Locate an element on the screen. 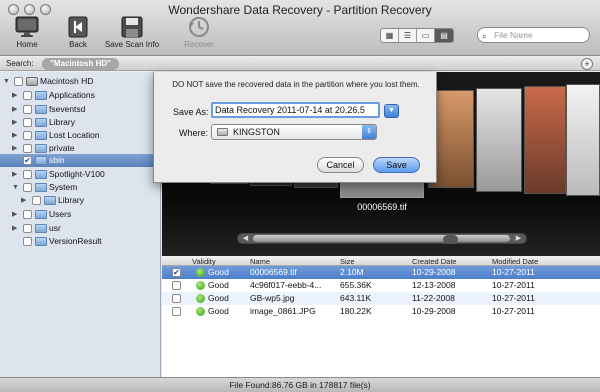  chevron-down-icon: ▼ is located at coordinates (391, 110).